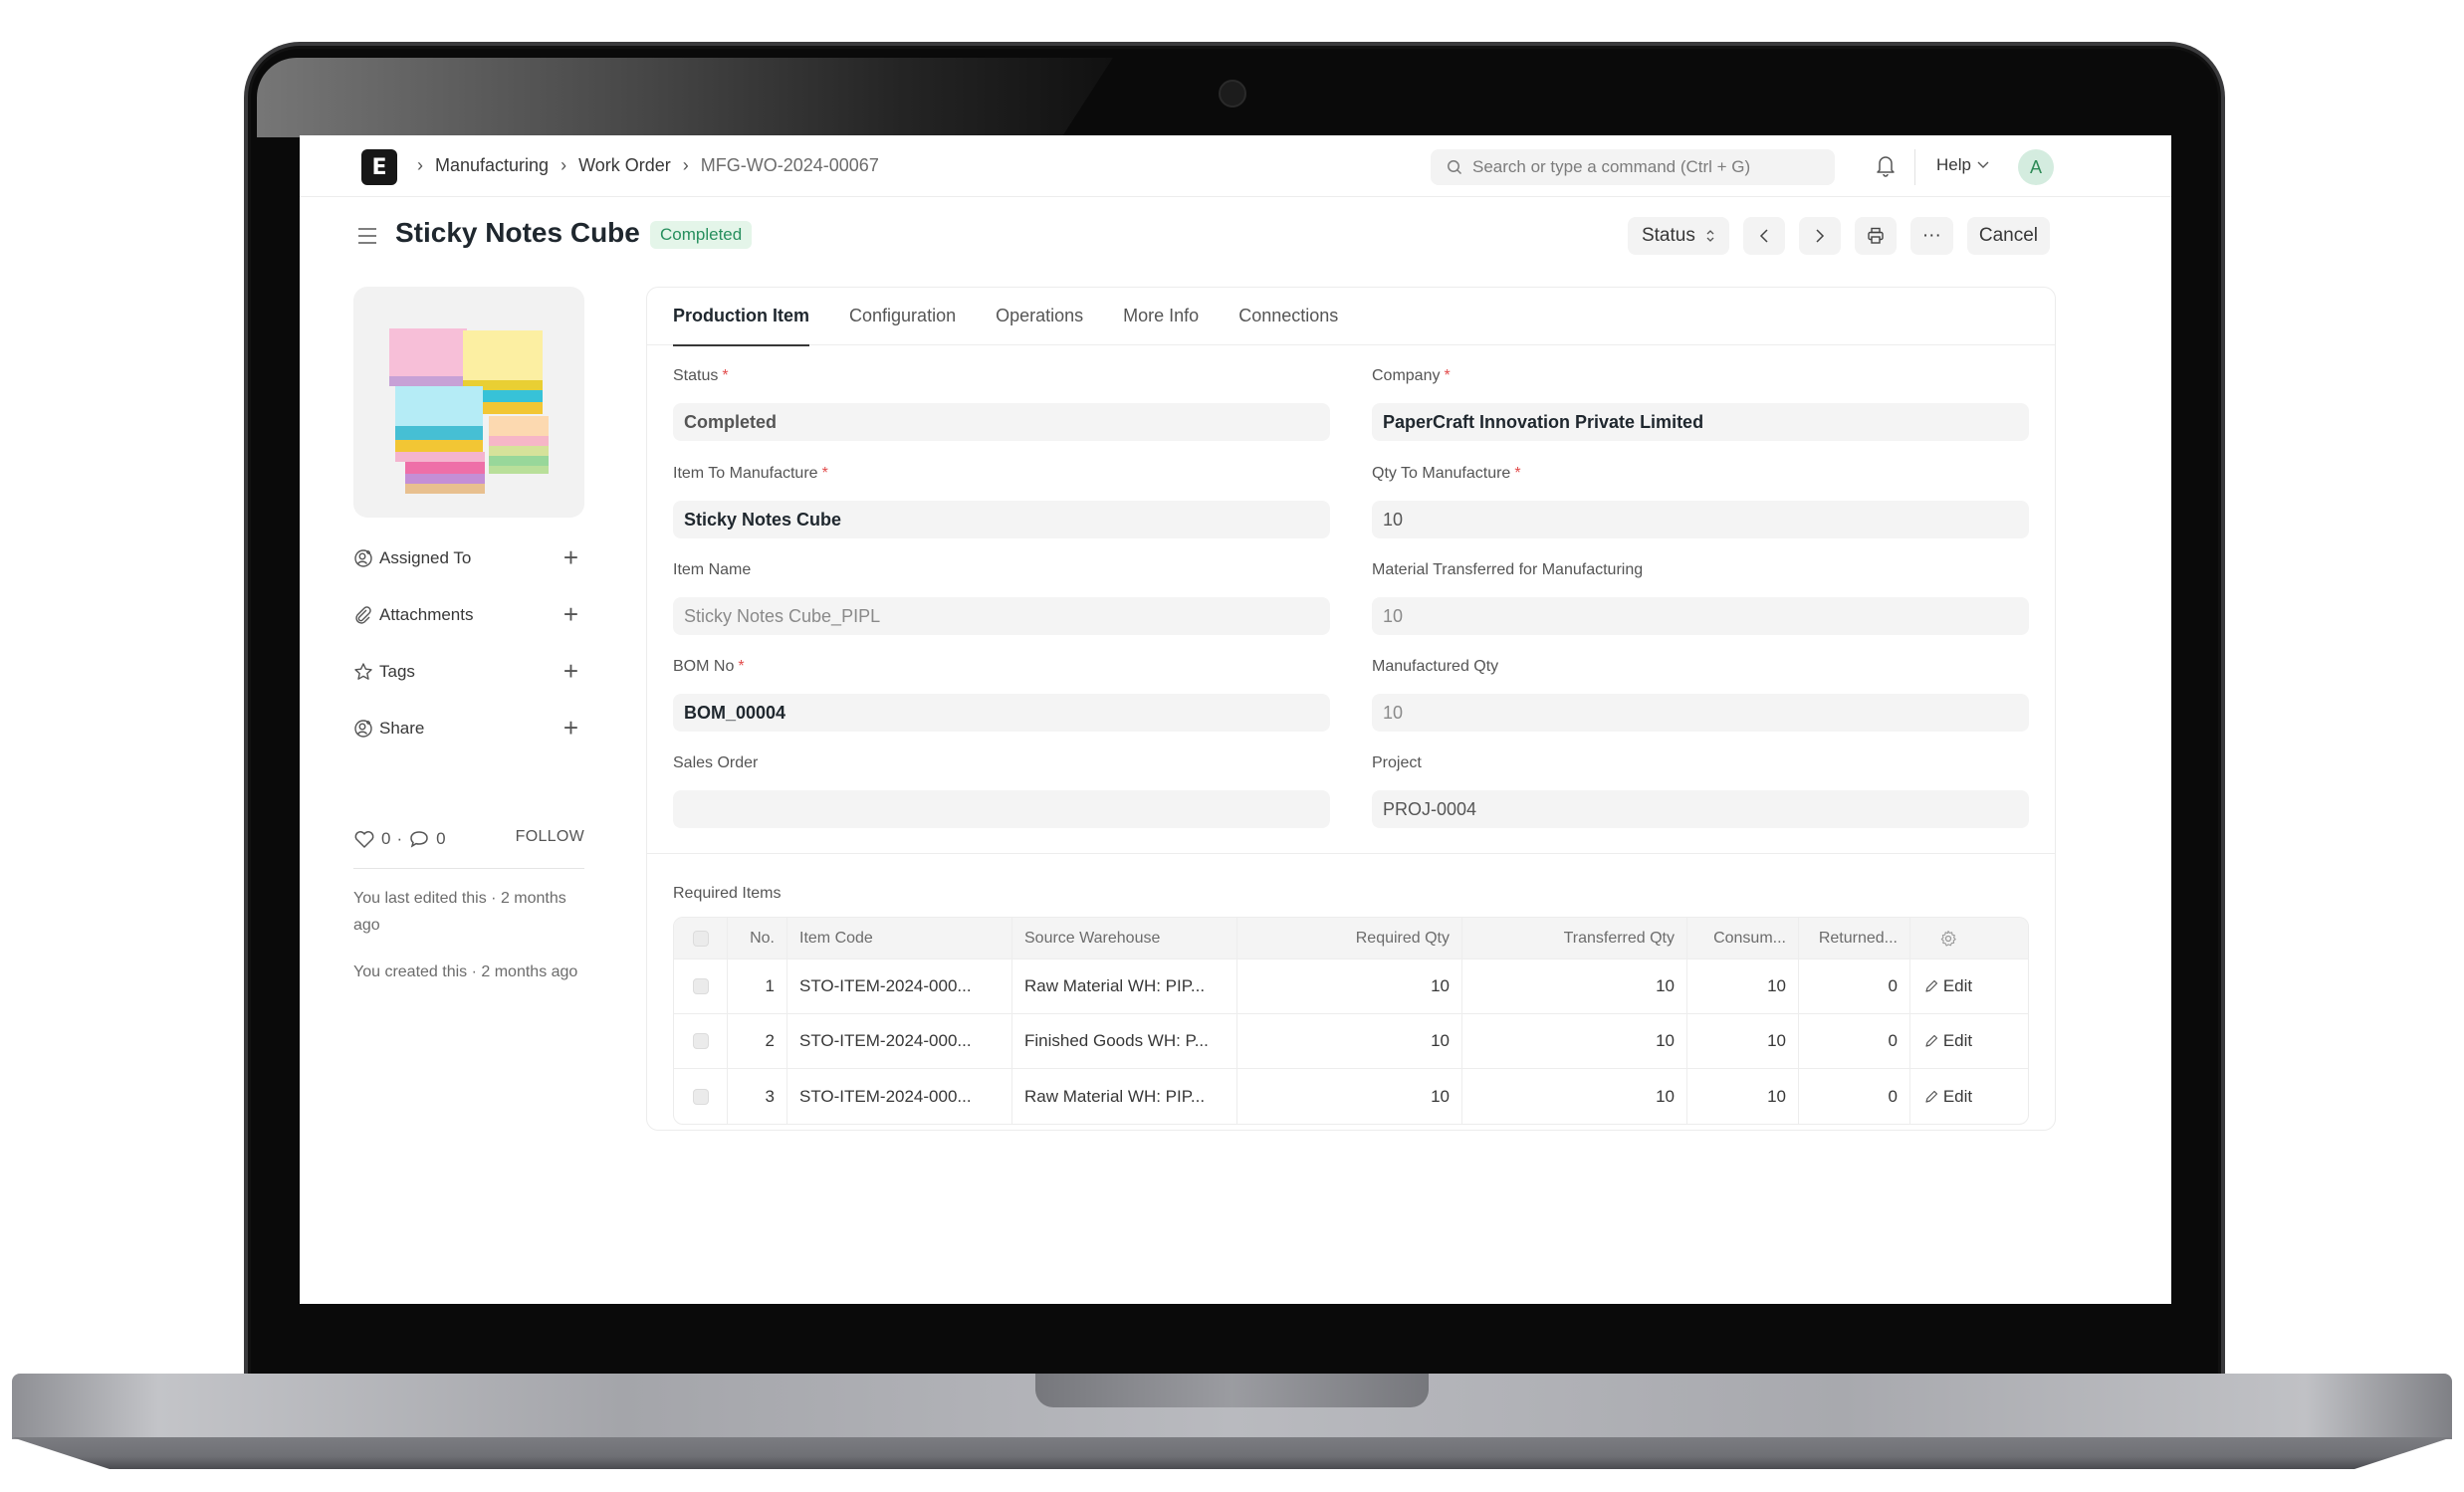  I want to click on field-item-name: Item Name Sticky Notes Cube_PIPL, so click(1001, 598).